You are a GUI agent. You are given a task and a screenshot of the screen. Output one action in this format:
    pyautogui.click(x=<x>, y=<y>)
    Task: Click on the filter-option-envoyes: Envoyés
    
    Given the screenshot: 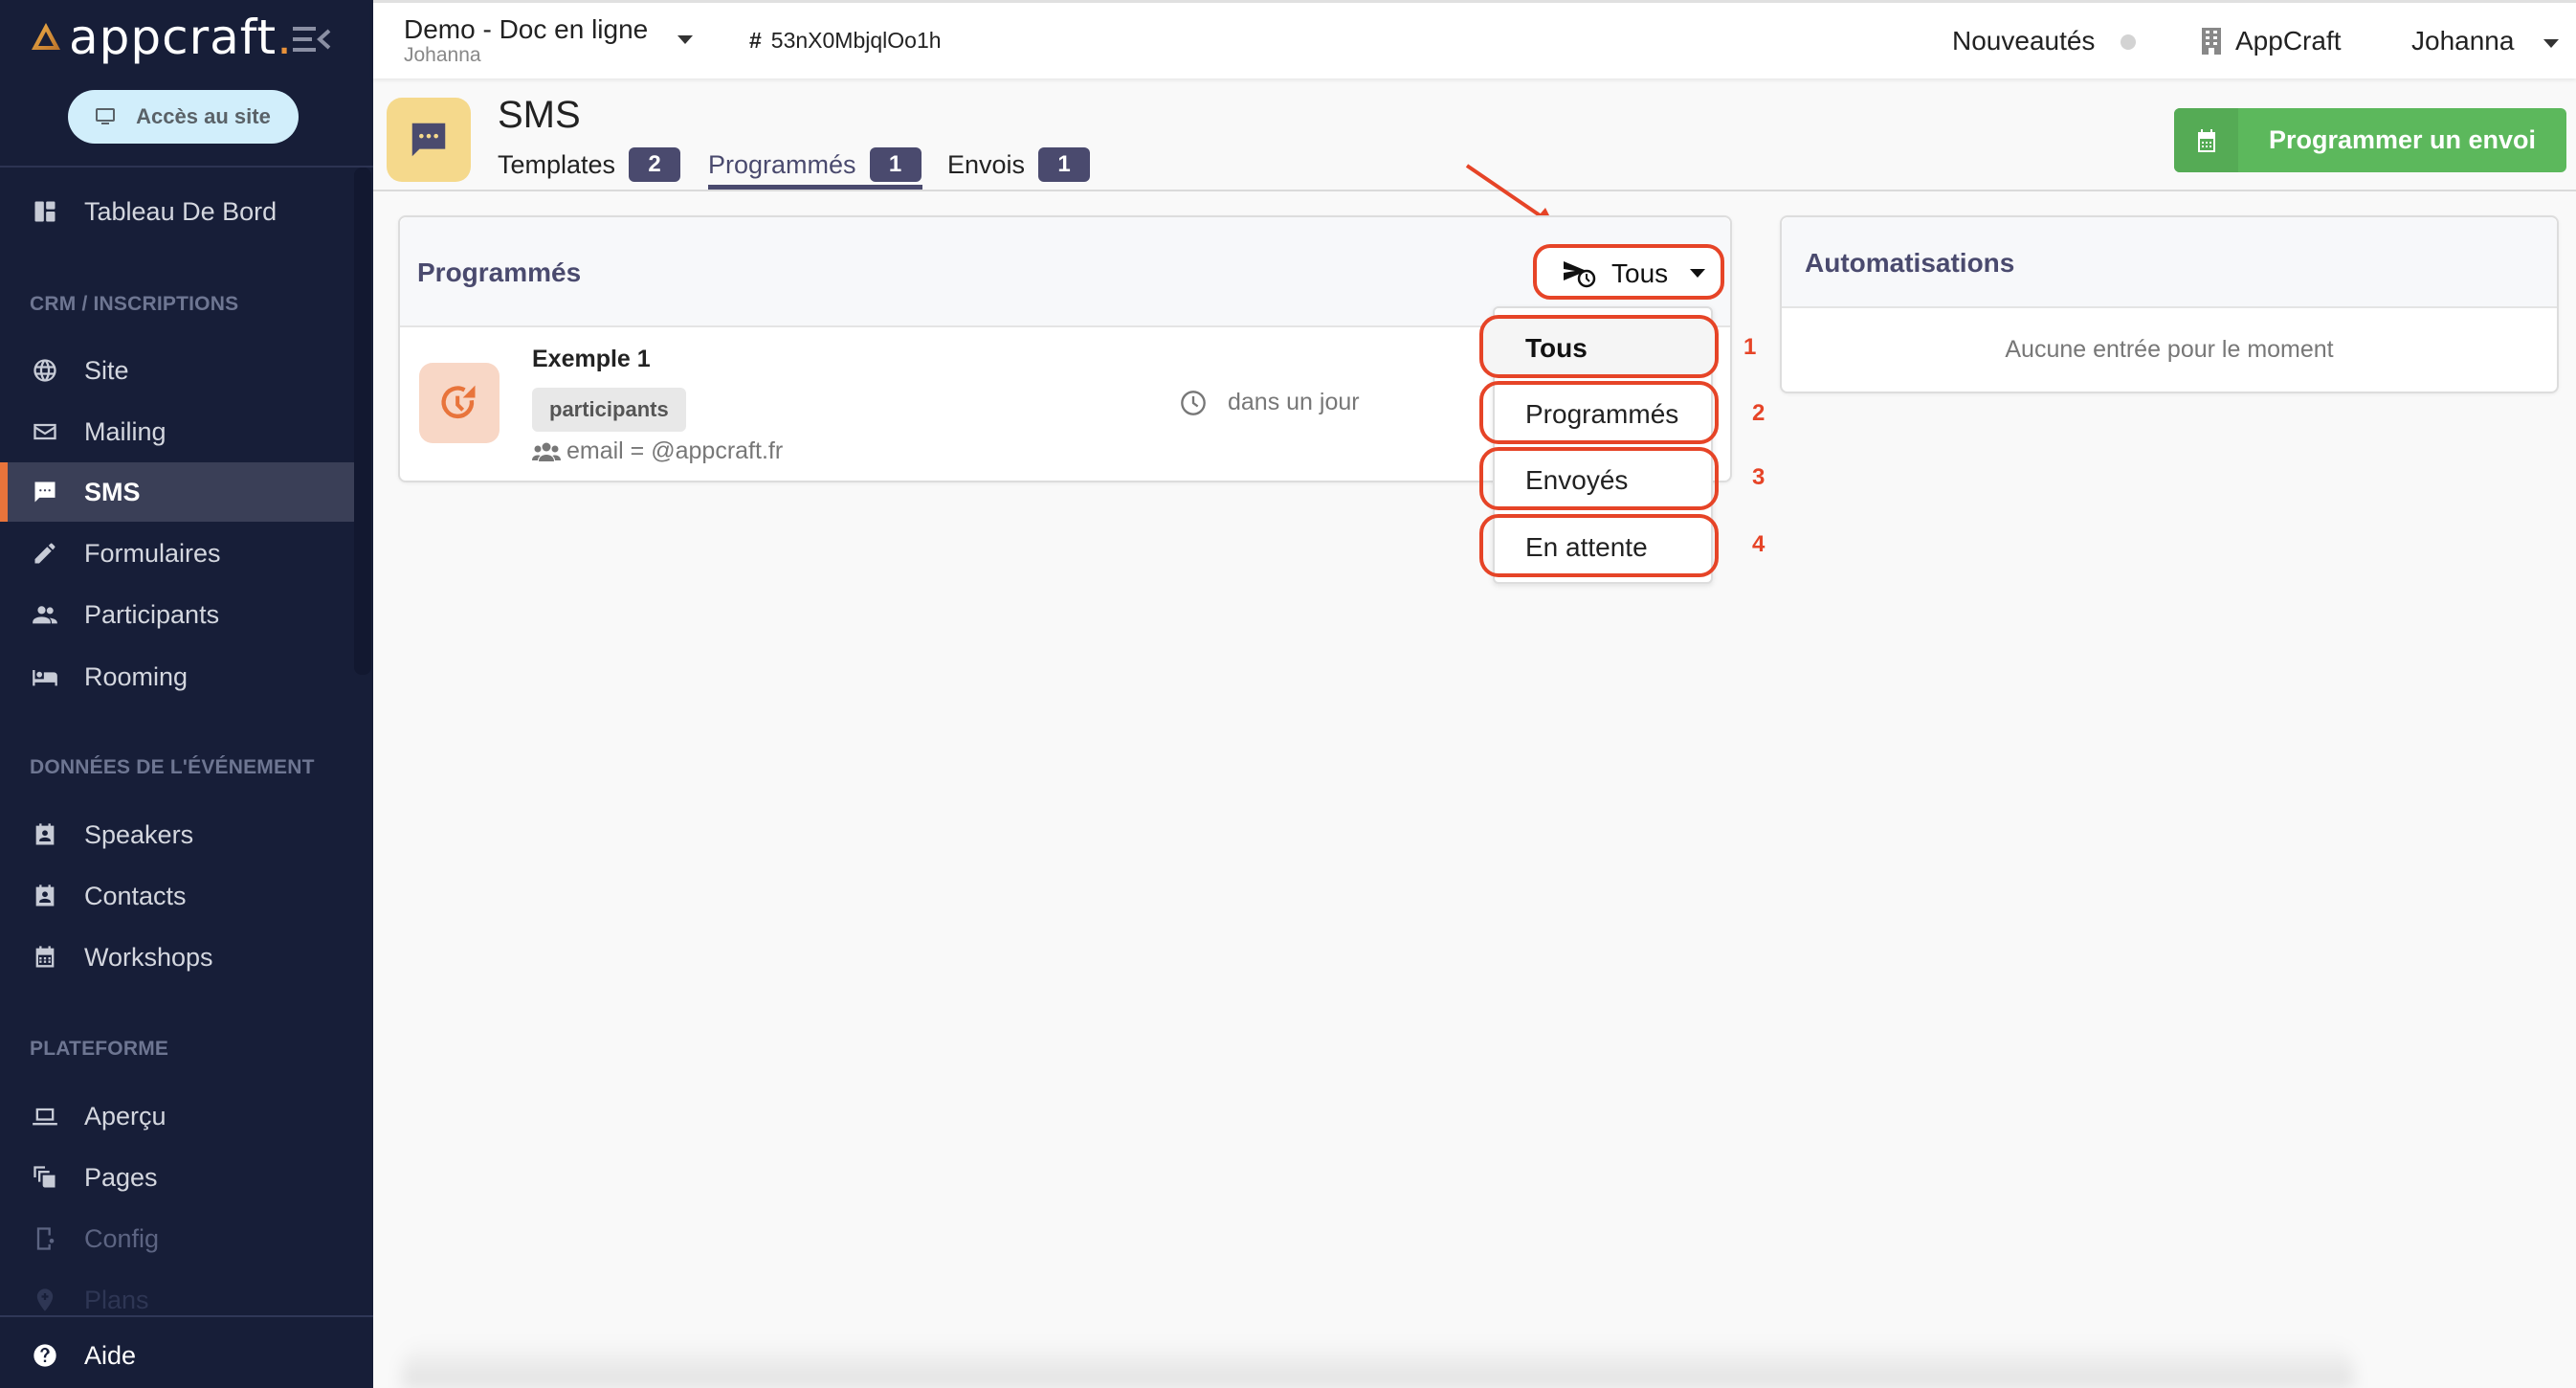 What is the action you would take?
    pyautogui.click(x=1599, y=478)
    